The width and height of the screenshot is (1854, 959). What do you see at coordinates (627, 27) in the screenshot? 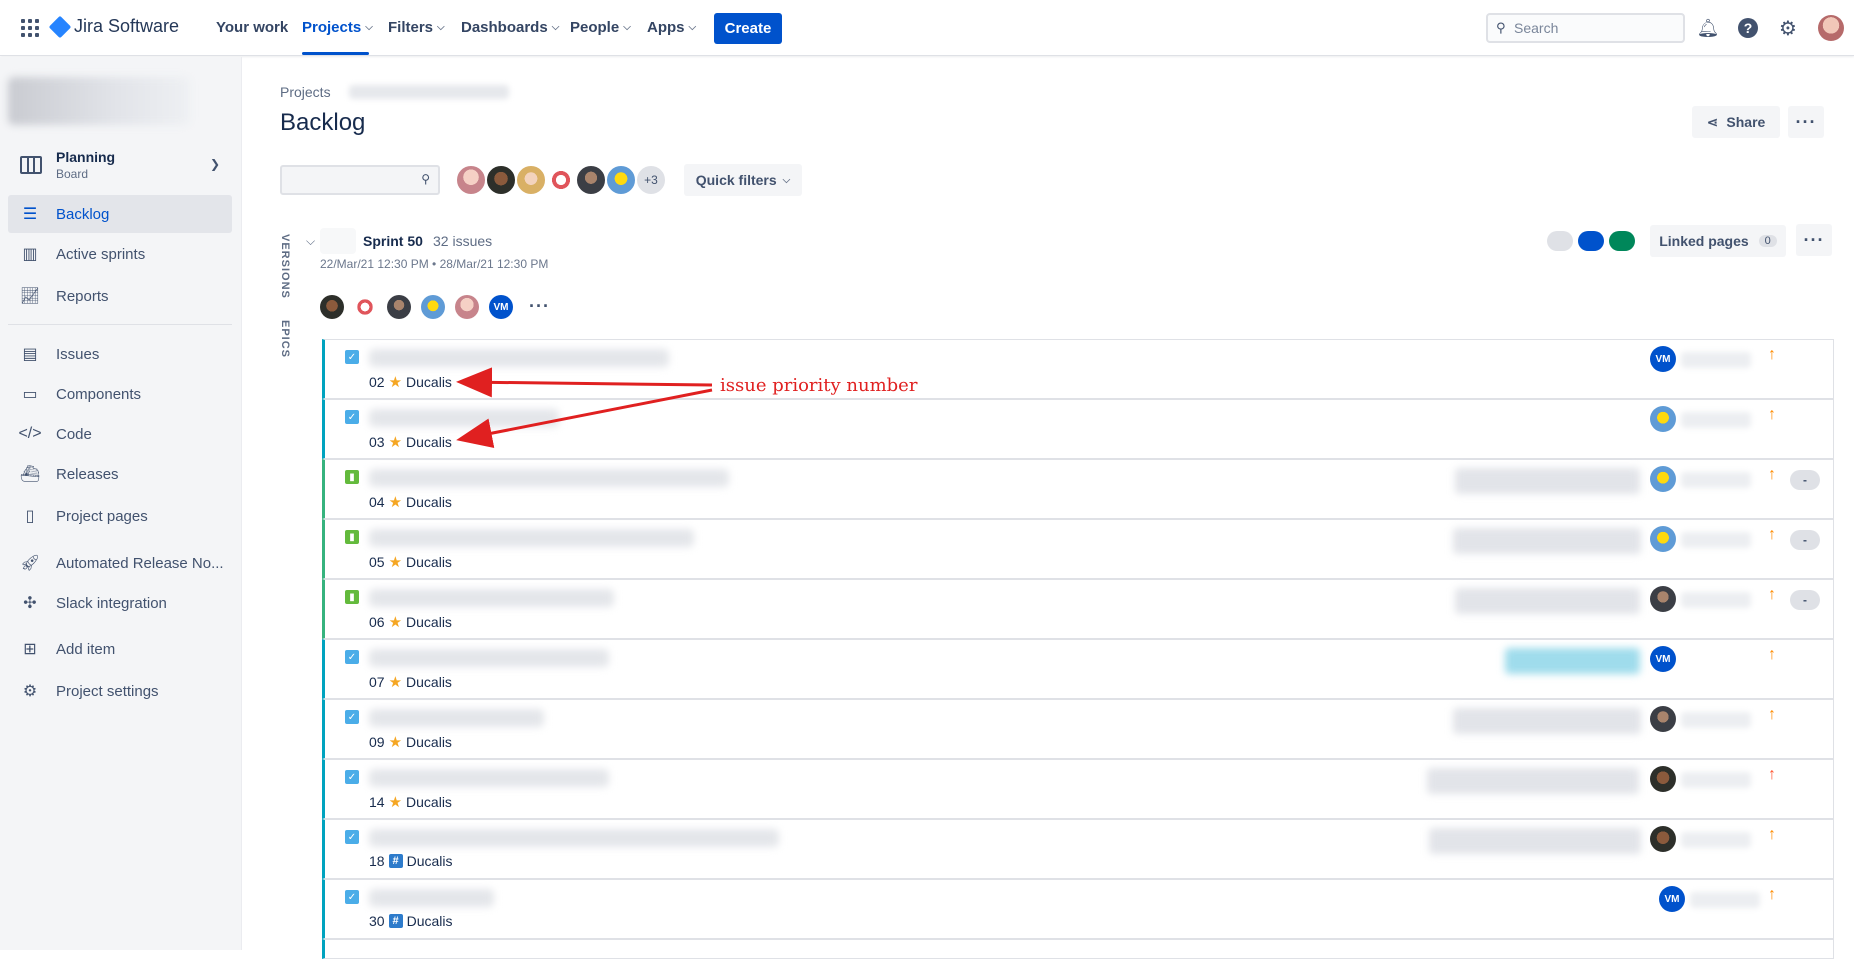
I see `chevron-down-icon: ⌵` at bounding box center [627, 27].